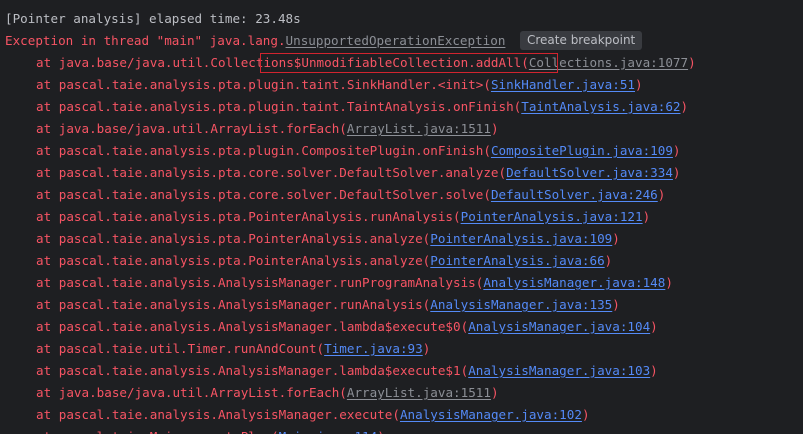 The height and width of the screenshot is (434, 803). I want to click on stack-frame-source-link: Main.java:114, so click(328, 431).